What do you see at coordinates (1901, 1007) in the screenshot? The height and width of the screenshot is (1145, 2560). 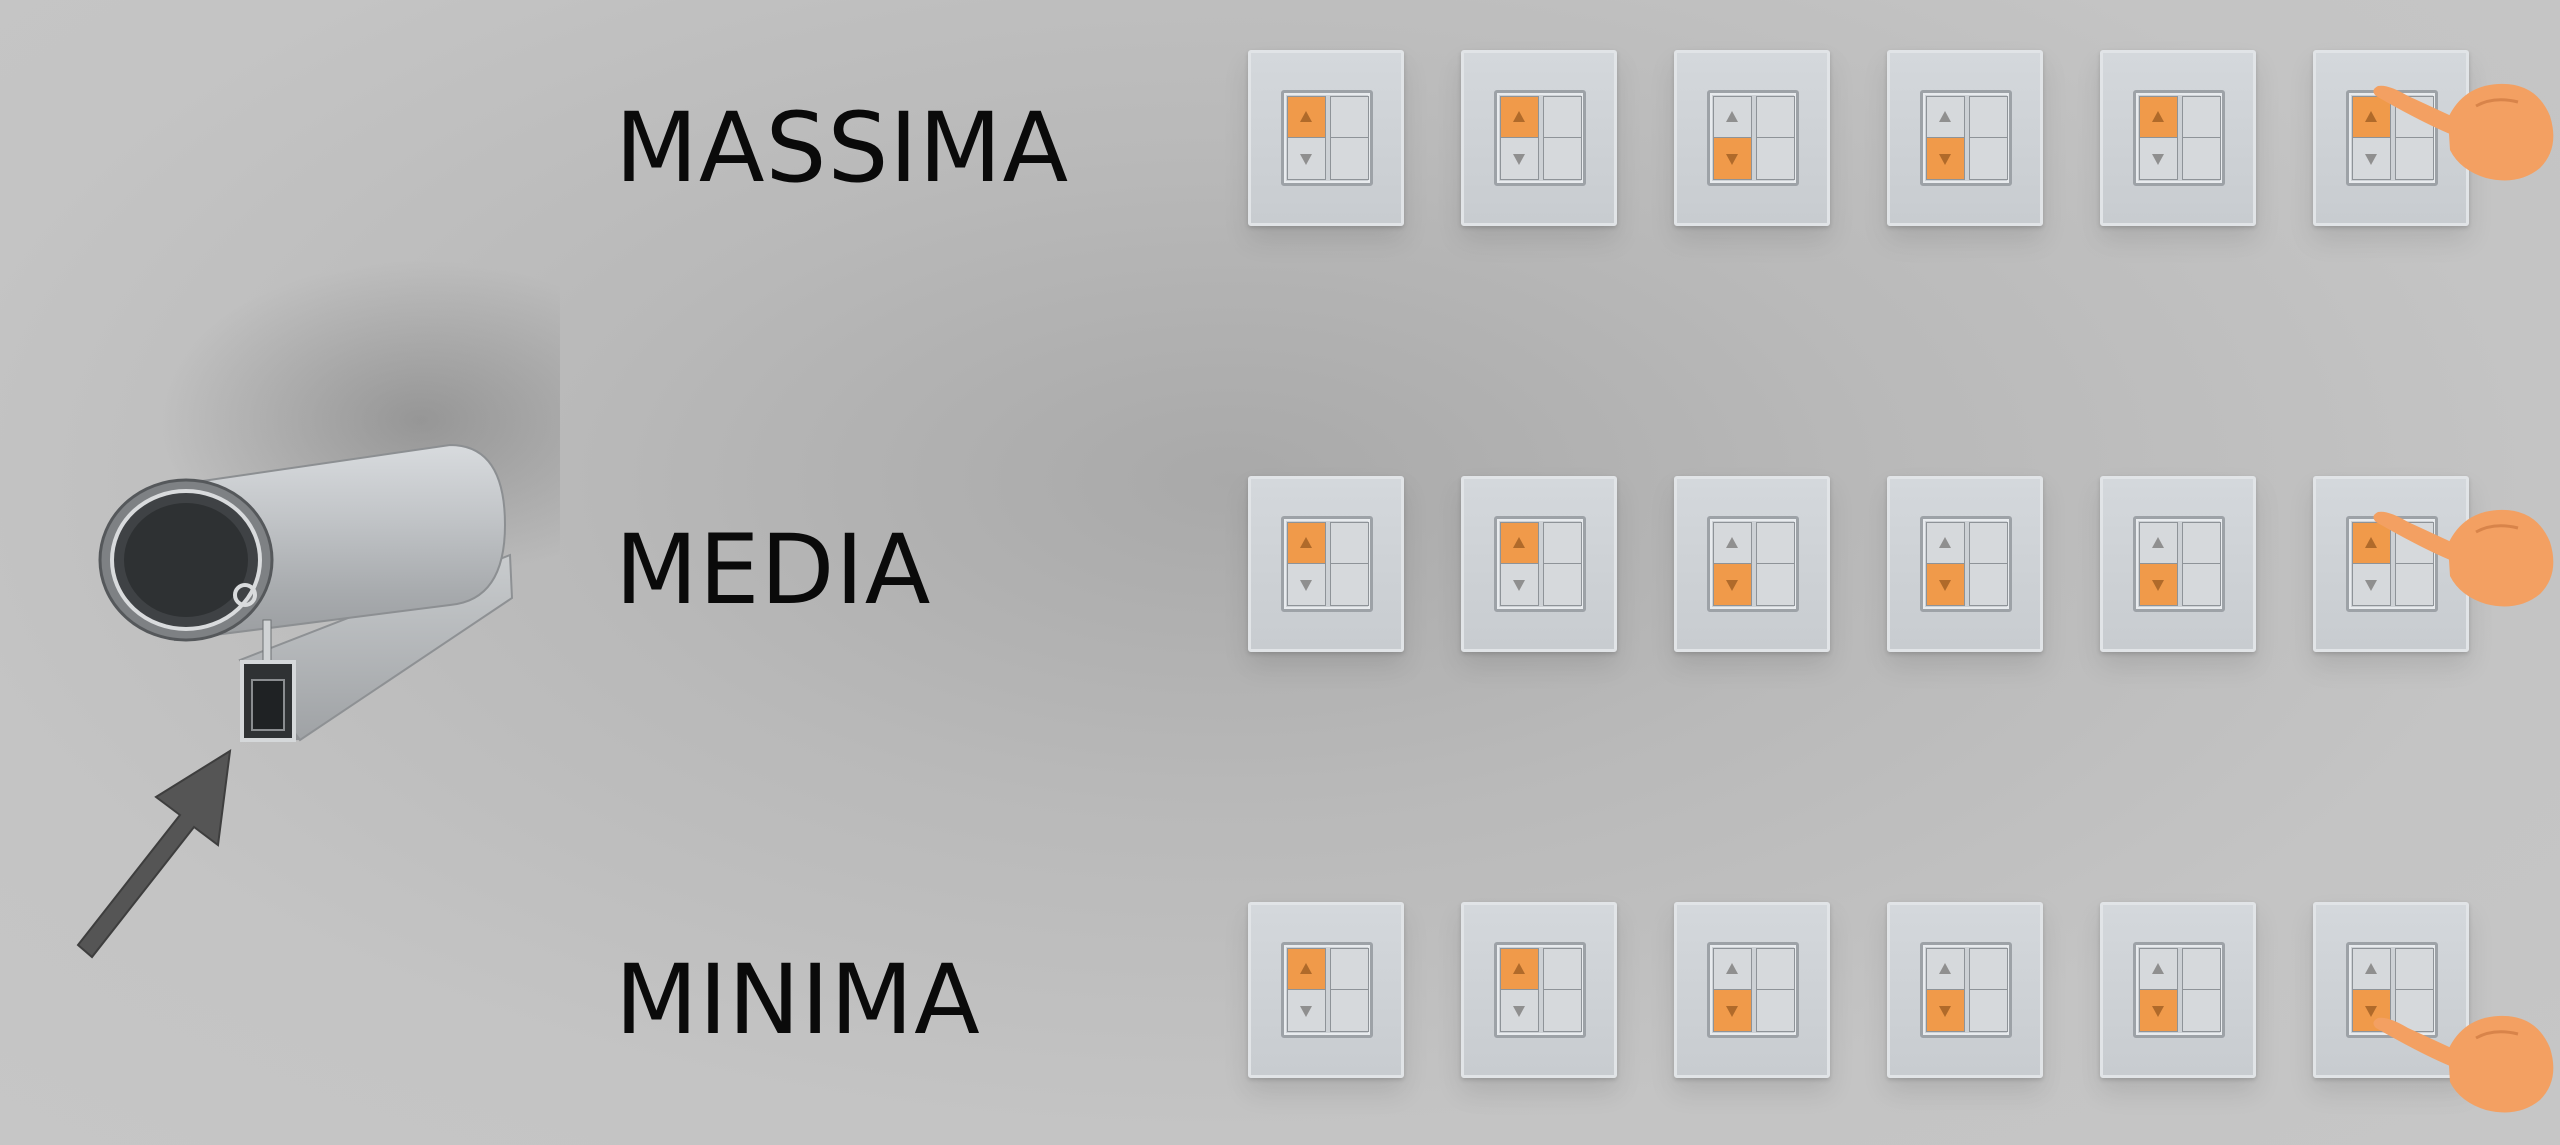 I see `switch-row-minima` at bounding box center [1901, 1007].